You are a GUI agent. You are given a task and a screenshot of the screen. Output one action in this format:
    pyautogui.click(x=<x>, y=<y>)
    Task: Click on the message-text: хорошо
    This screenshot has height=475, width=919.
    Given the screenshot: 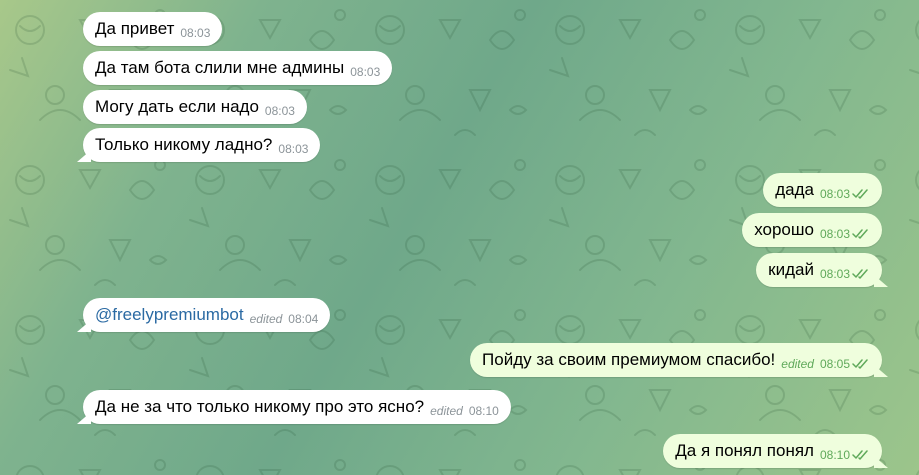 What is the action you would take?
    pyautogui.click(x=784, y=229)
    